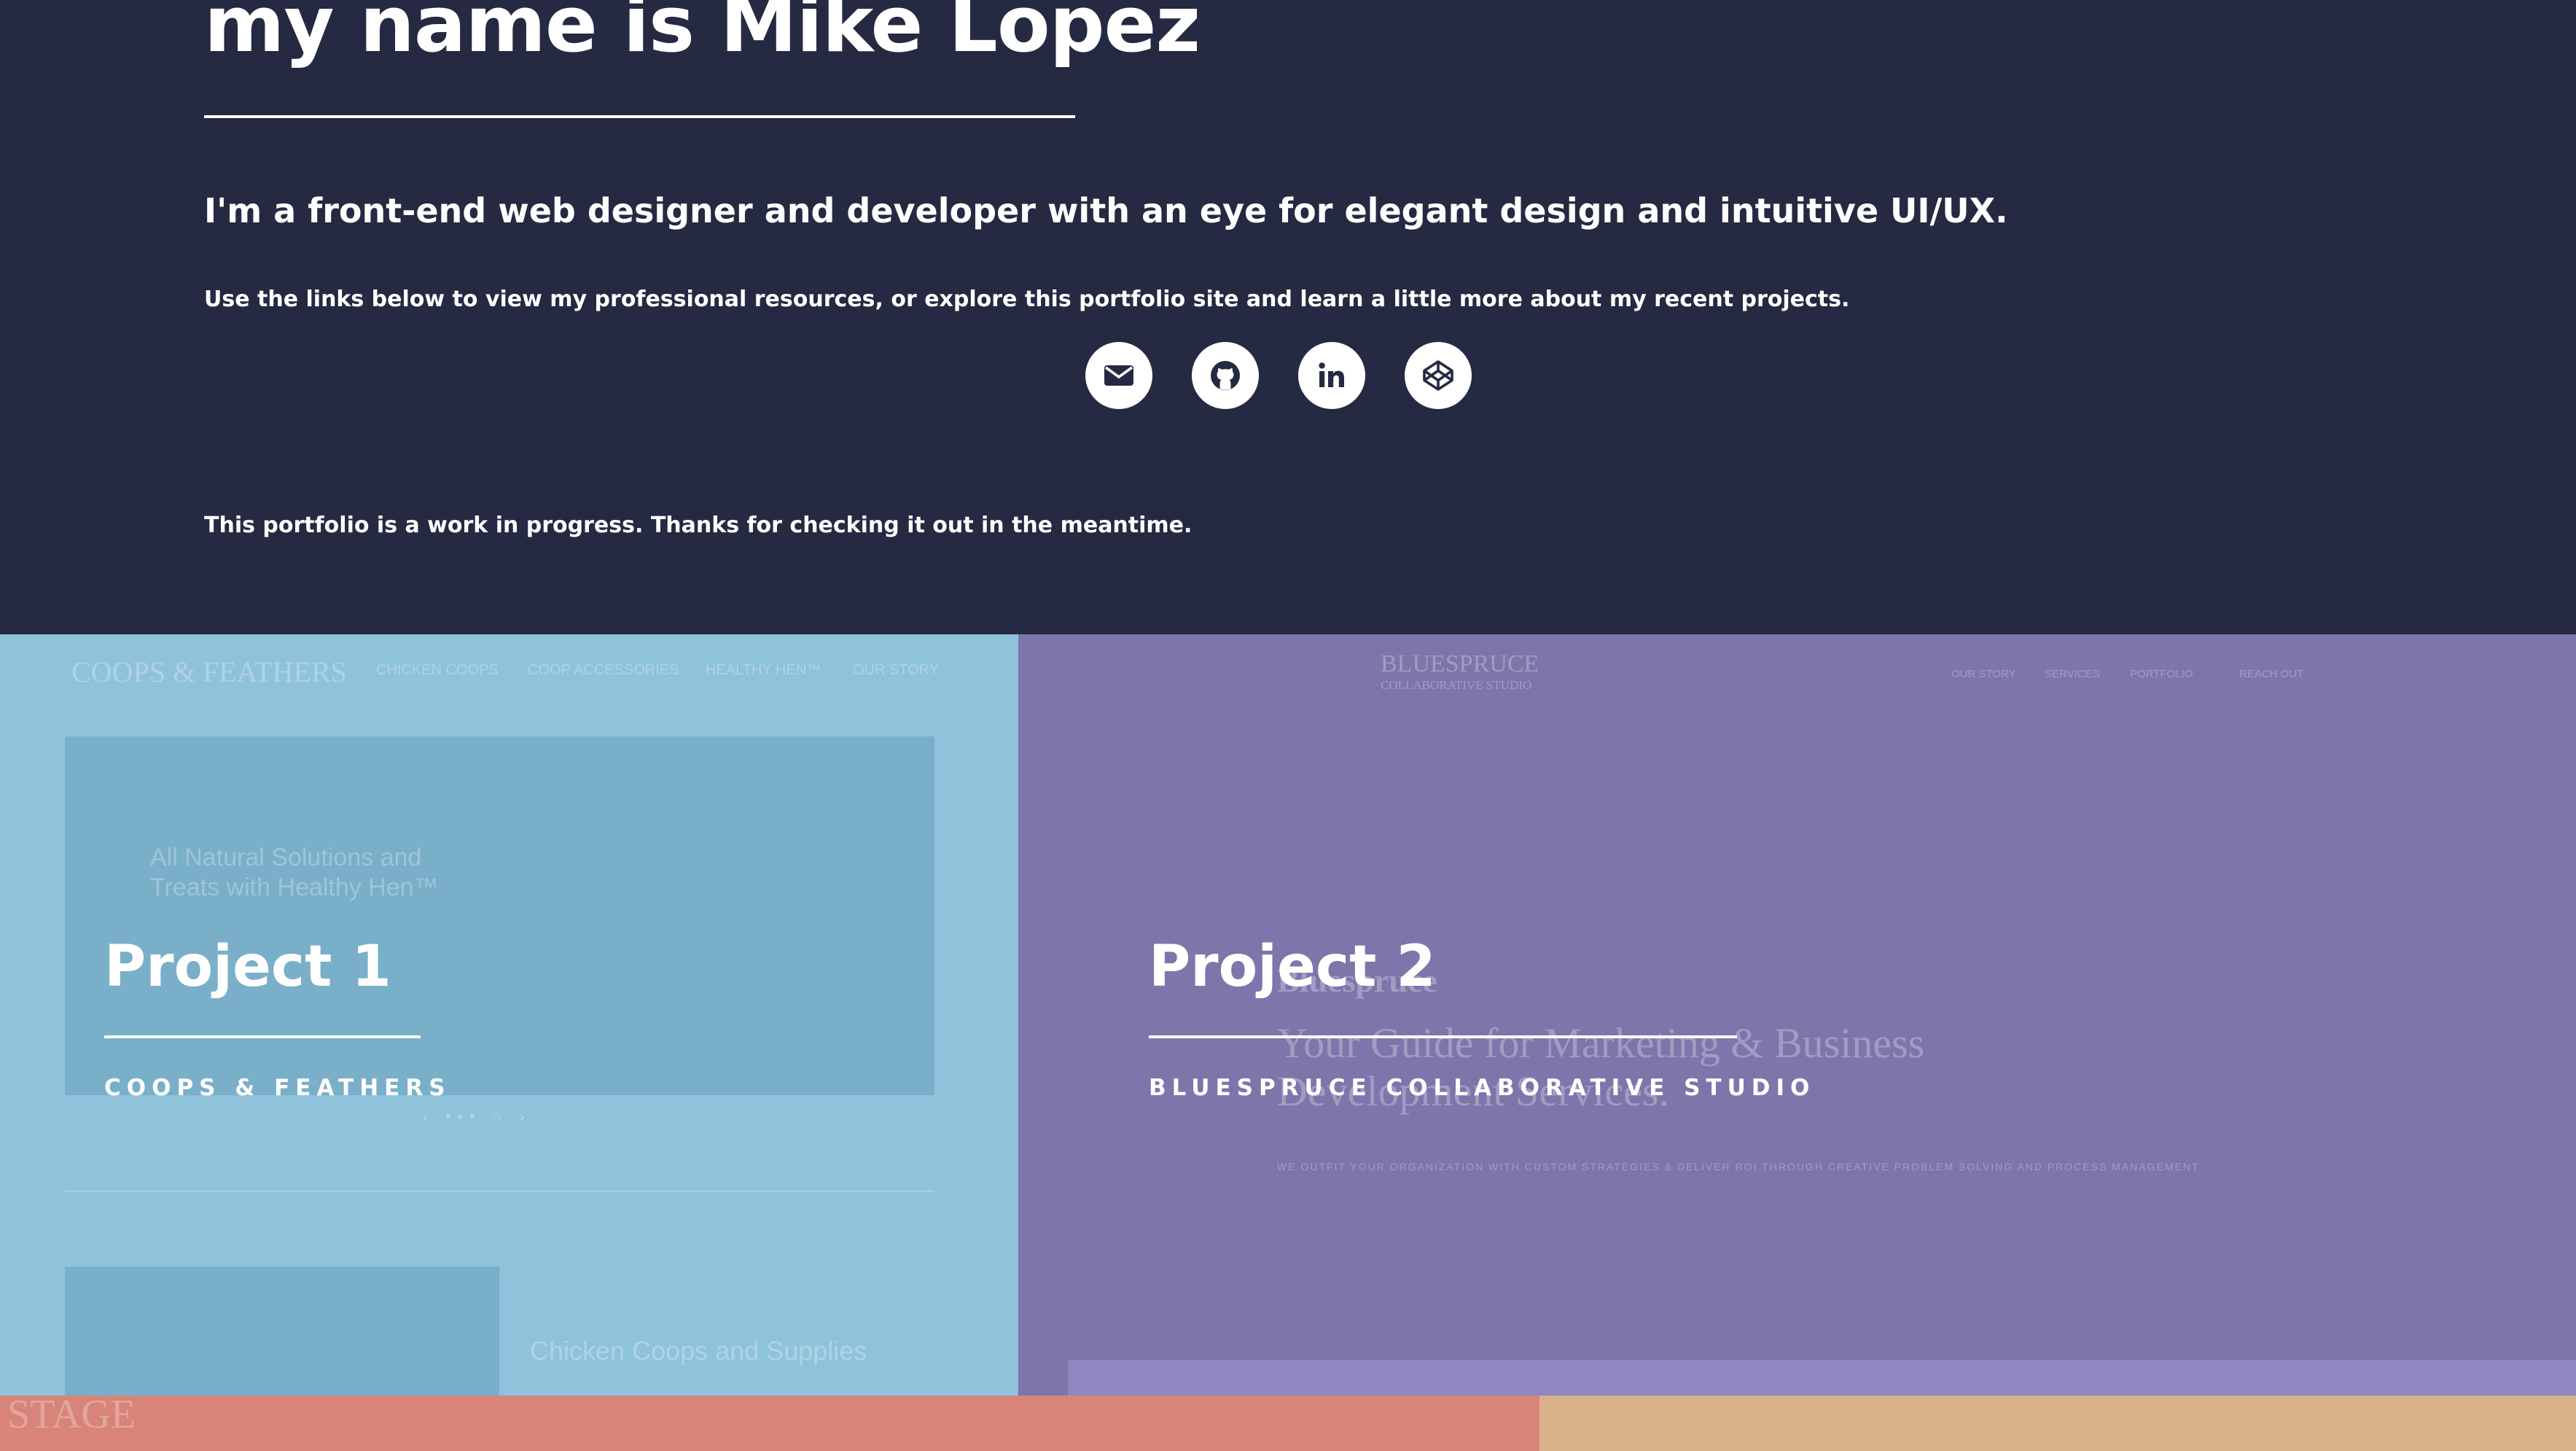  Describe the element at coordinates (247, 967) in the screenshot. I see `project-title: Project 1` at that location.